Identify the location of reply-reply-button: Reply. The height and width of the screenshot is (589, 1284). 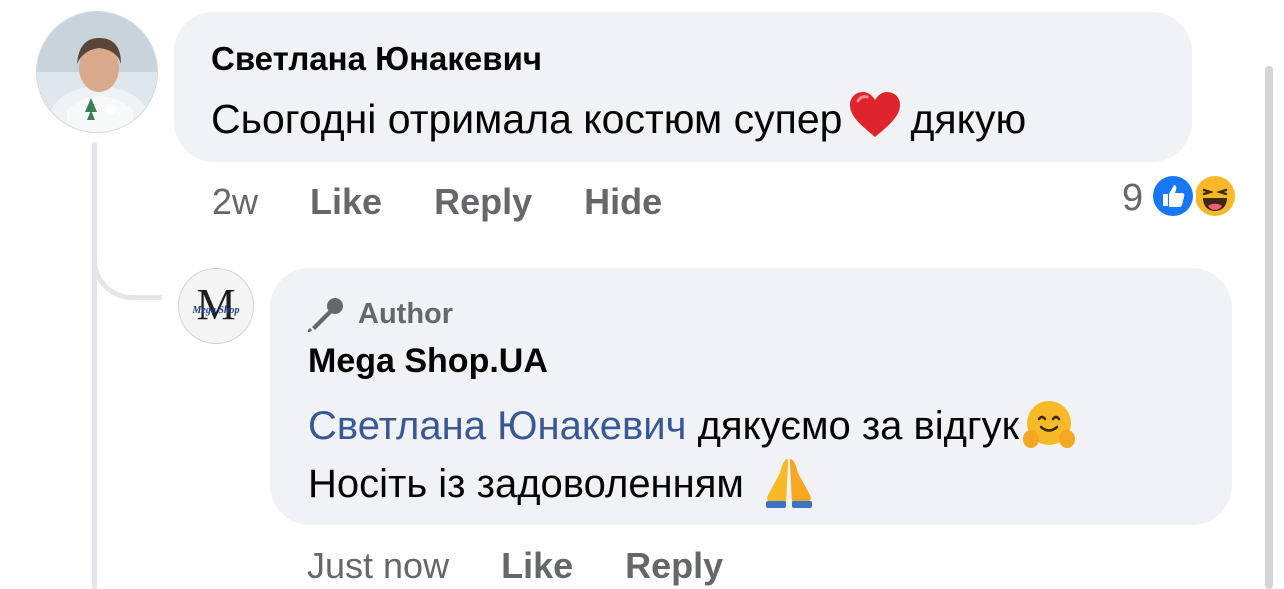
(674, 566).